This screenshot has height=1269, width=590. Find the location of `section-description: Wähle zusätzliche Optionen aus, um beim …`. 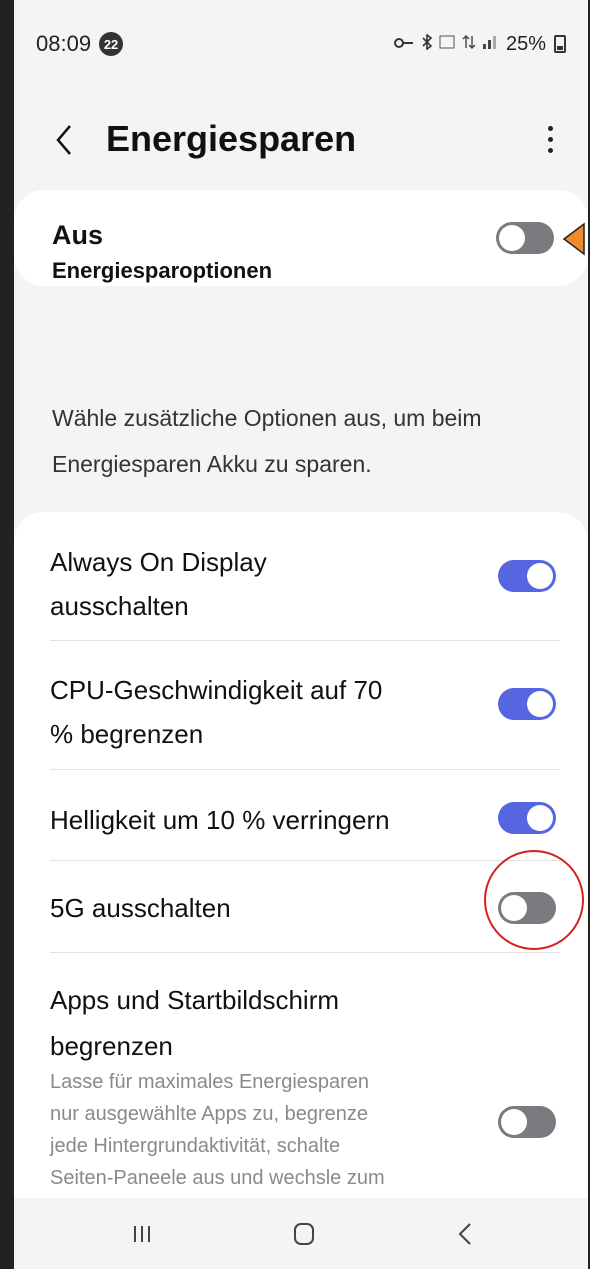

section-description: Wähle zusätzliche Optionen aus, um beim … is located at coordinates (267, 441).